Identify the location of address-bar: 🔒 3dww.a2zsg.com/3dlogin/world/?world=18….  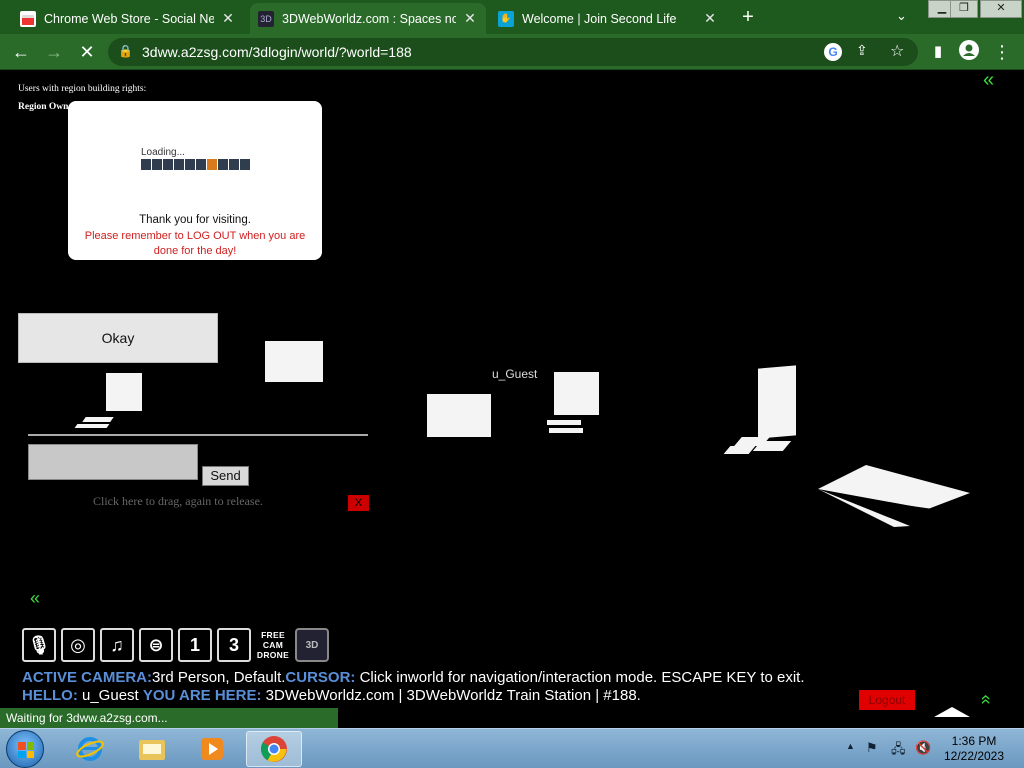
(513, 52).